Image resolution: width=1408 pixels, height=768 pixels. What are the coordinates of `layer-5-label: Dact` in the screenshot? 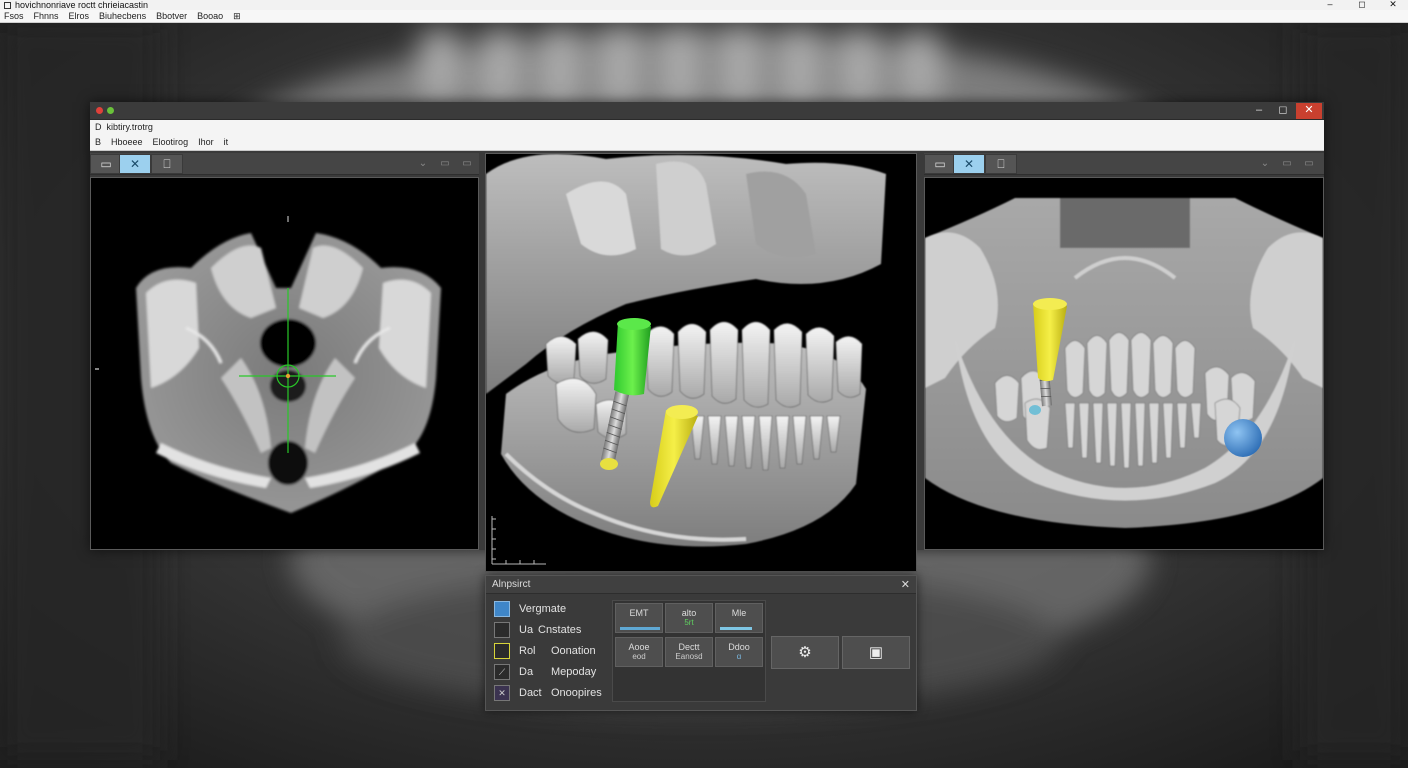 It's located at (530, 693).